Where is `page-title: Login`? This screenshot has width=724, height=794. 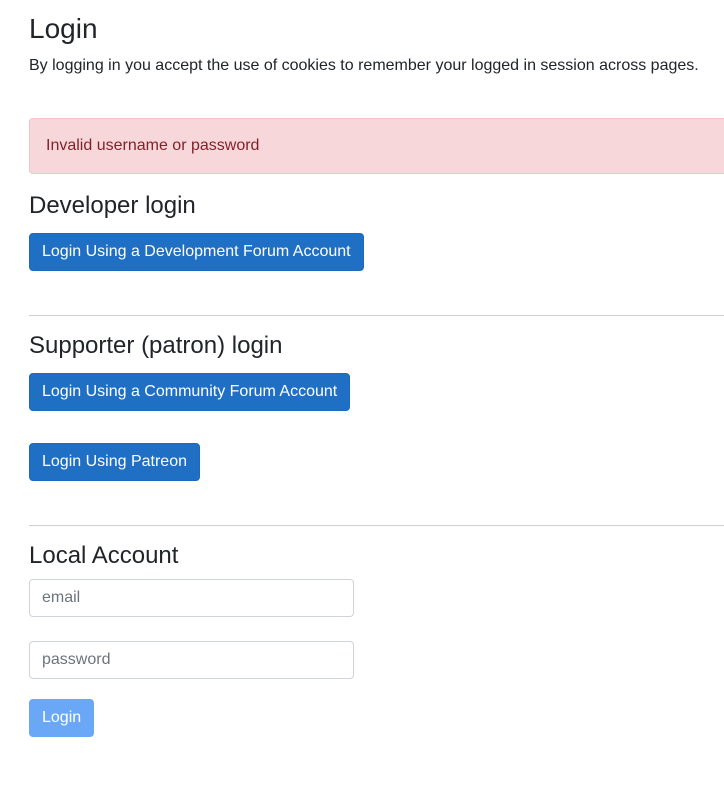
page-title: Login is located at coordinates (63, 28).